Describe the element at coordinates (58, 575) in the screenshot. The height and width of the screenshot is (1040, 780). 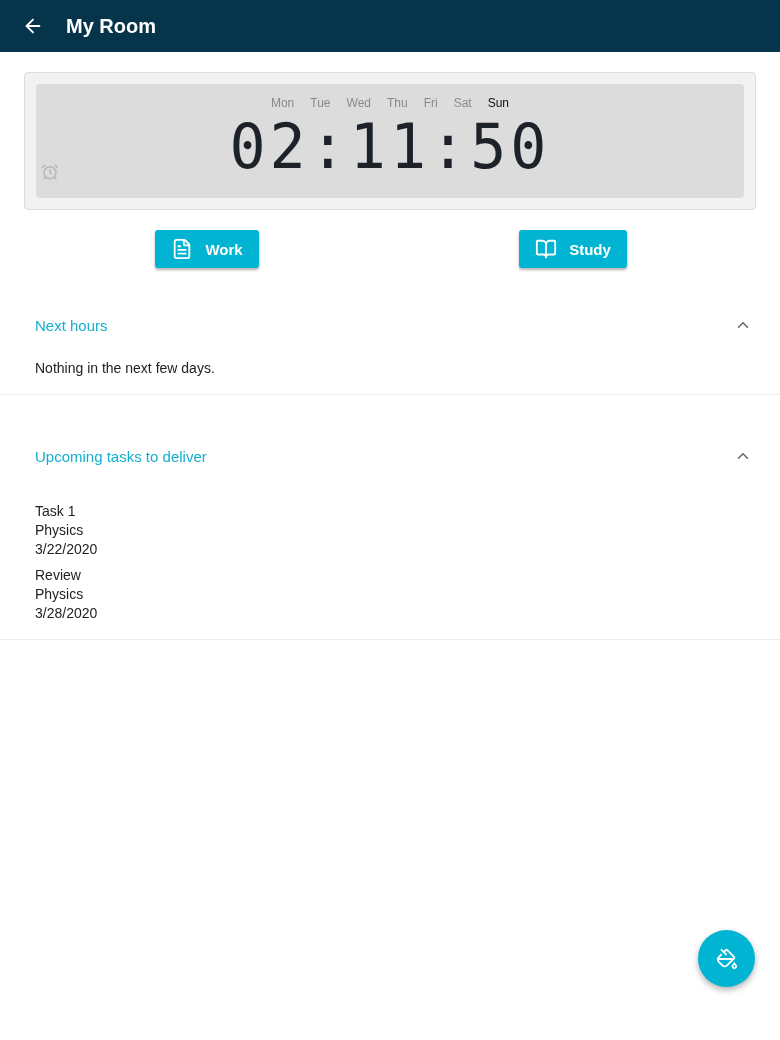
I see `task-name: Review` at that location.